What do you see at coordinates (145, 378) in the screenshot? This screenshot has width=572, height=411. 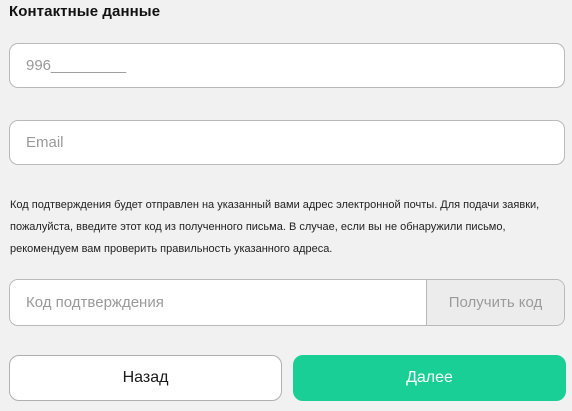 I see `back-button: Назад` at bounding box center [145, 378].